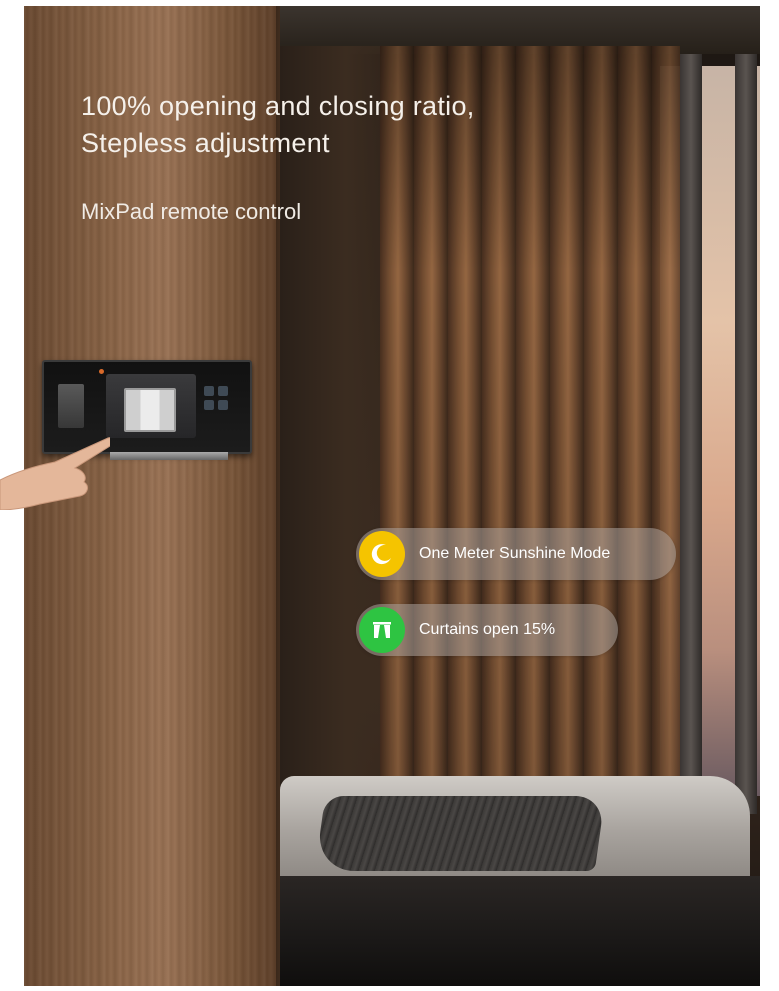 Image resolution: width=779 pixels, height=991 pixels. I want to click on status-label: One Meter Sunshine Mode, so click(515, 553).